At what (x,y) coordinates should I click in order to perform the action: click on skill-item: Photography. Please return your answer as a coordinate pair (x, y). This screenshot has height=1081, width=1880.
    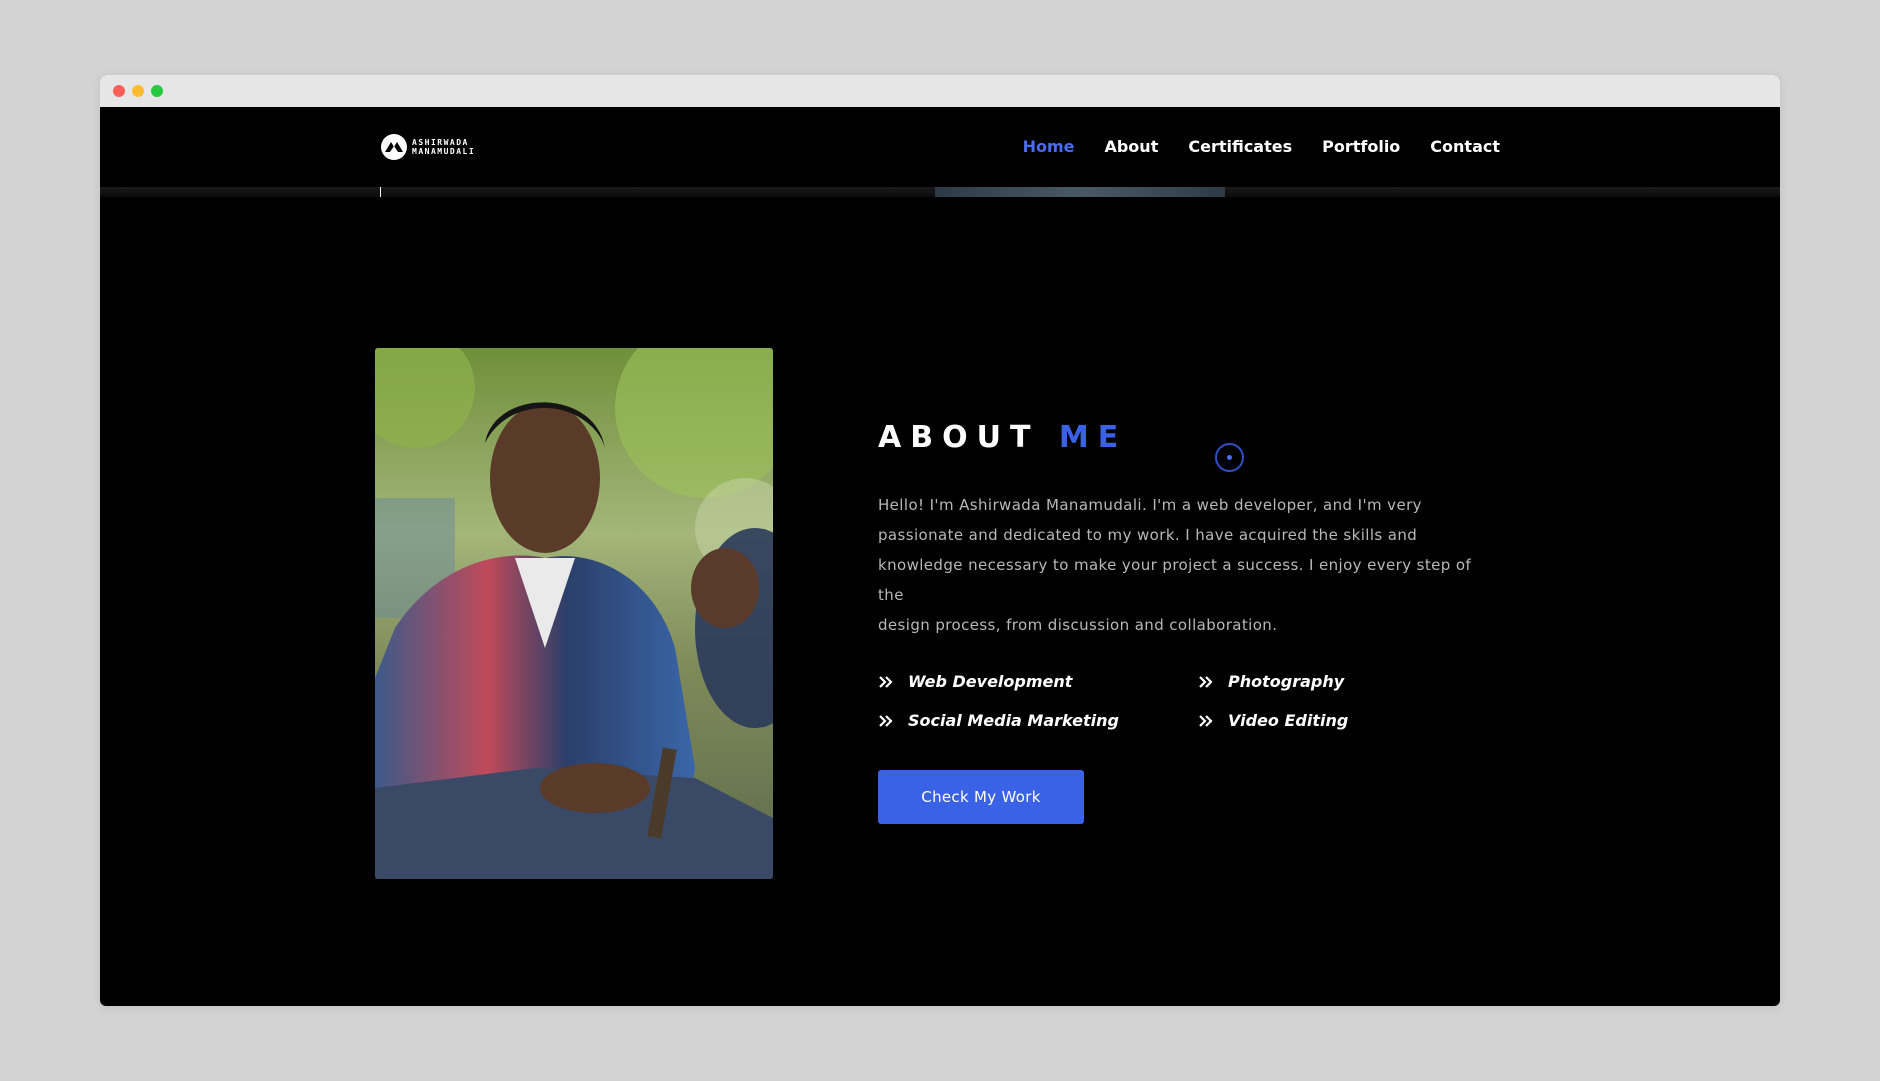
    Looking at the image, I should click on (1348, 681).